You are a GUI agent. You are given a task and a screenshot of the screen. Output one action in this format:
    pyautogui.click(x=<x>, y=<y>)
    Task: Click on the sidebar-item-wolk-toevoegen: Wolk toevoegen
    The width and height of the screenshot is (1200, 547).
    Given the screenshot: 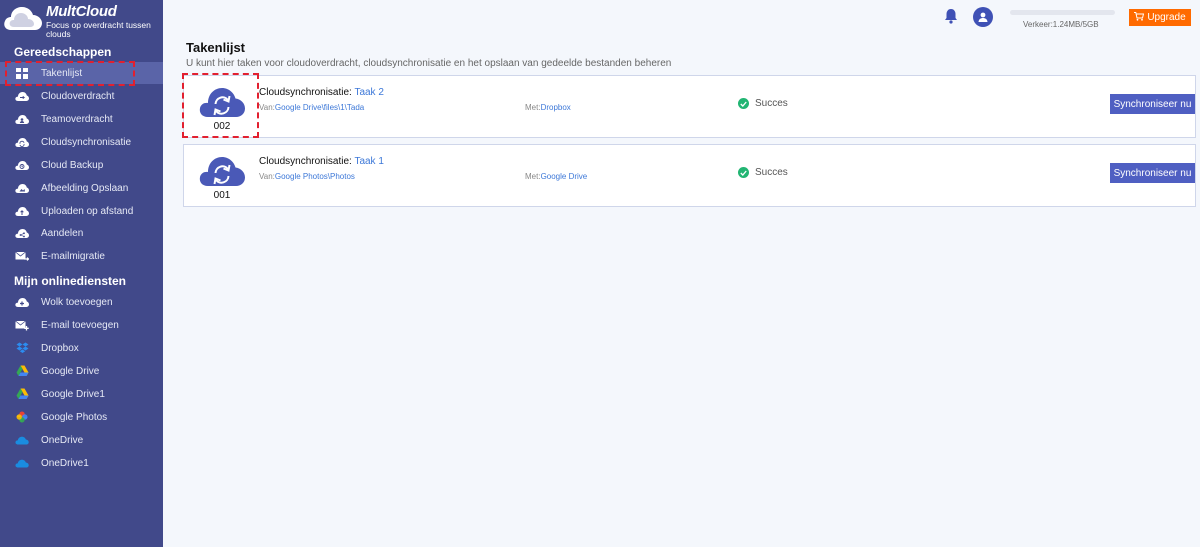 What is the action you would take?
    pyautogui.click(x=81, y=302)
    